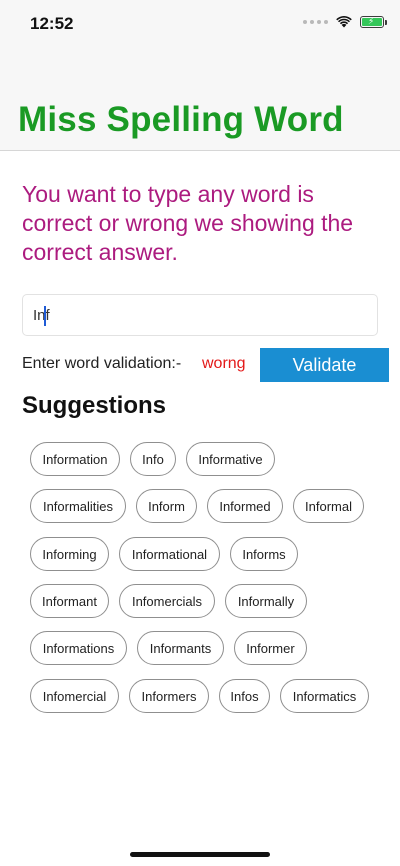 This screenshot has height=866, width=400. I want to click on suggestion-chip: Informers, so click(169, 696).